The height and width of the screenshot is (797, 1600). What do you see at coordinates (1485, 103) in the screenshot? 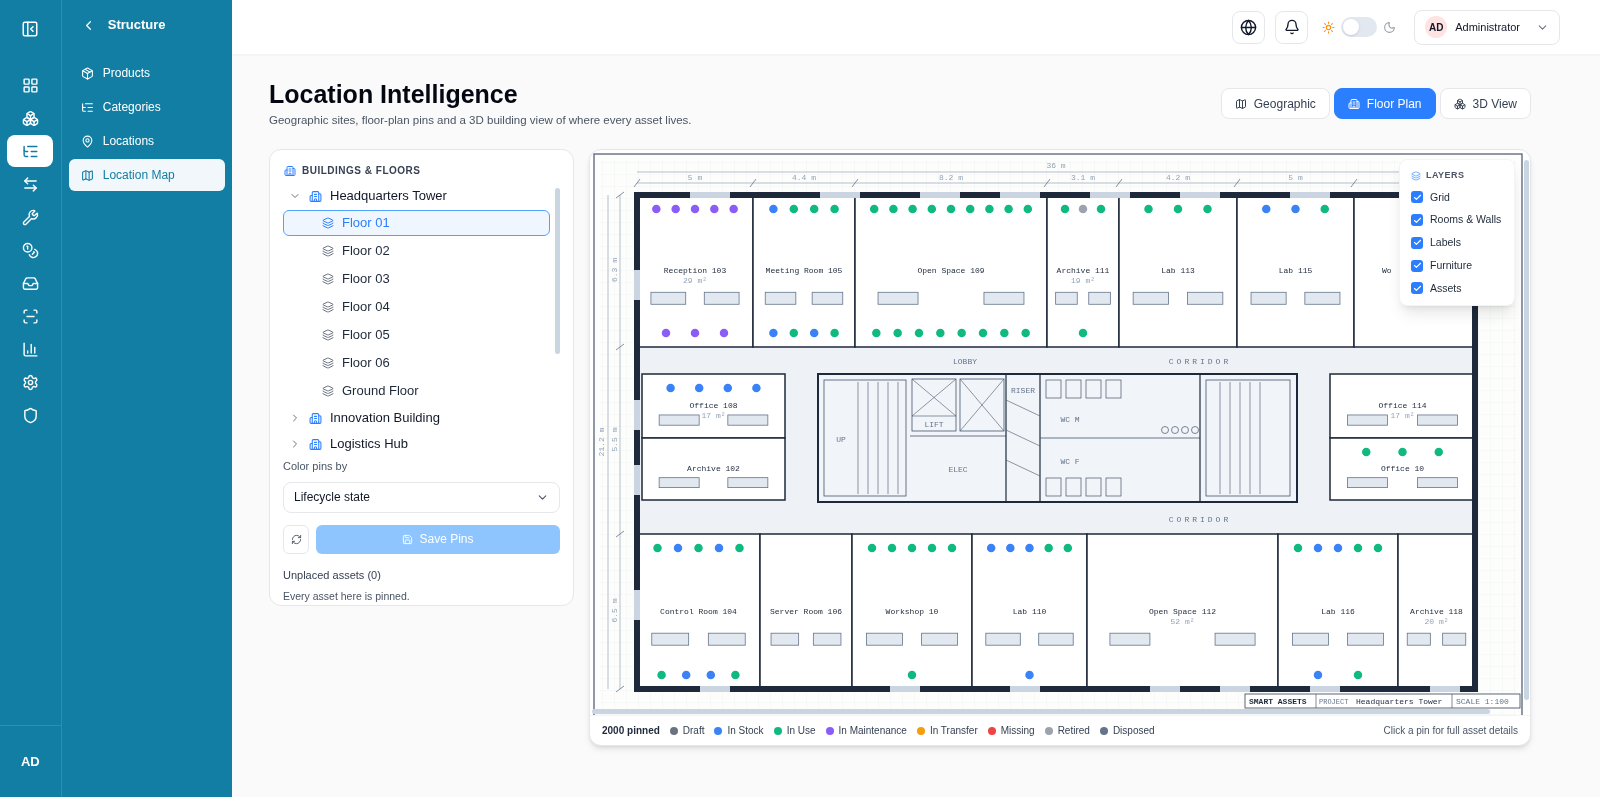
I see `view-tab: 3D View` at bounding box center [1485, 103].